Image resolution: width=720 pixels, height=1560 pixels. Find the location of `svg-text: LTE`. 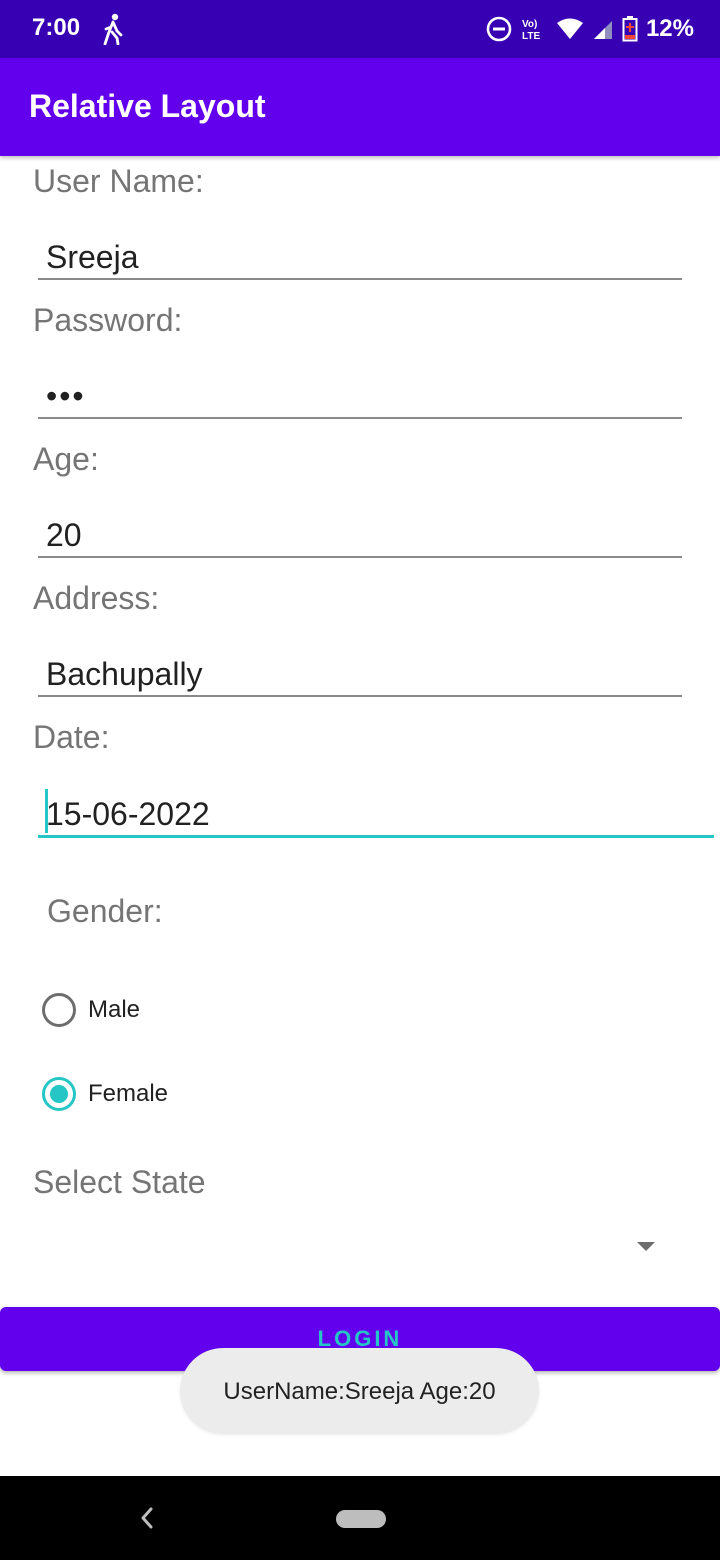

svg-text: LTE is located at coordinates (531, 36).